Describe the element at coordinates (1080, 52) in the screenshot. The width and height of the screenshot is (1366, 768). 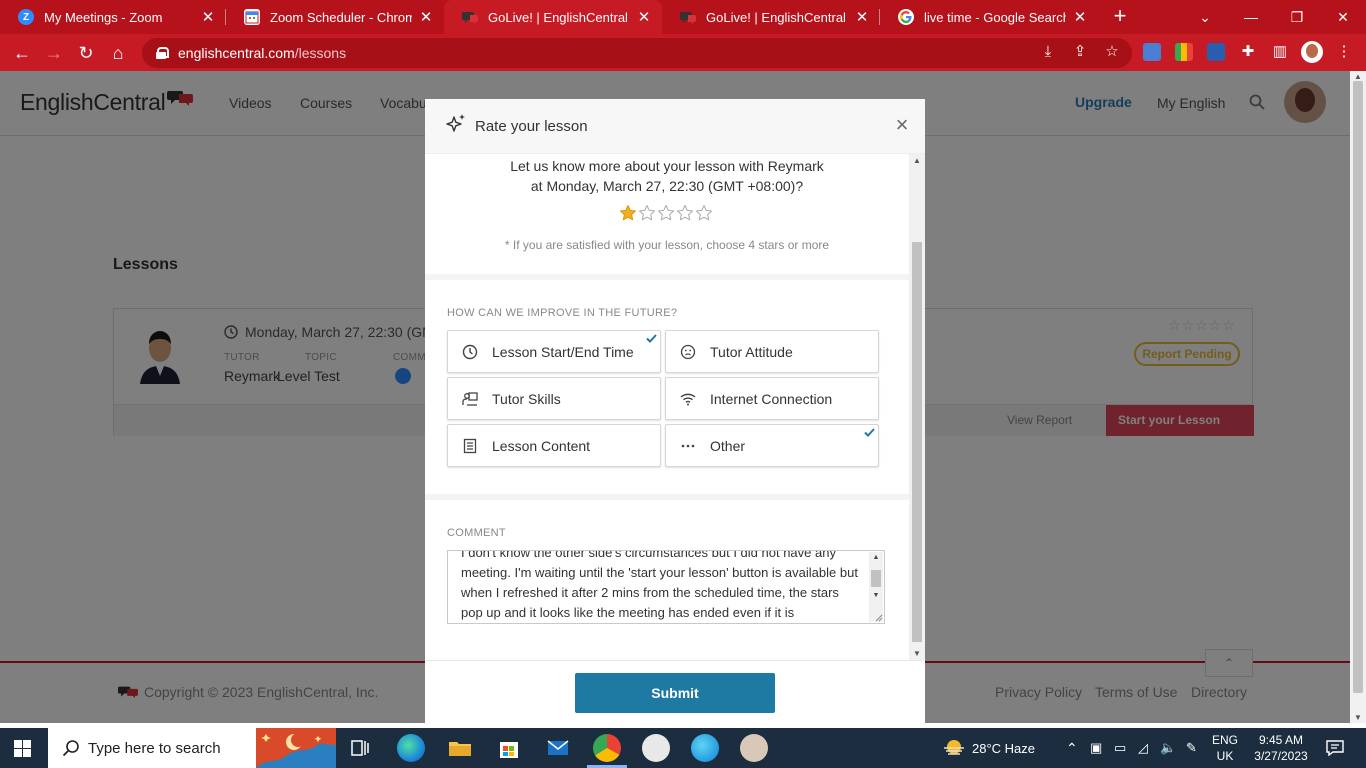
I see `share-icon: ⇪` at that location.